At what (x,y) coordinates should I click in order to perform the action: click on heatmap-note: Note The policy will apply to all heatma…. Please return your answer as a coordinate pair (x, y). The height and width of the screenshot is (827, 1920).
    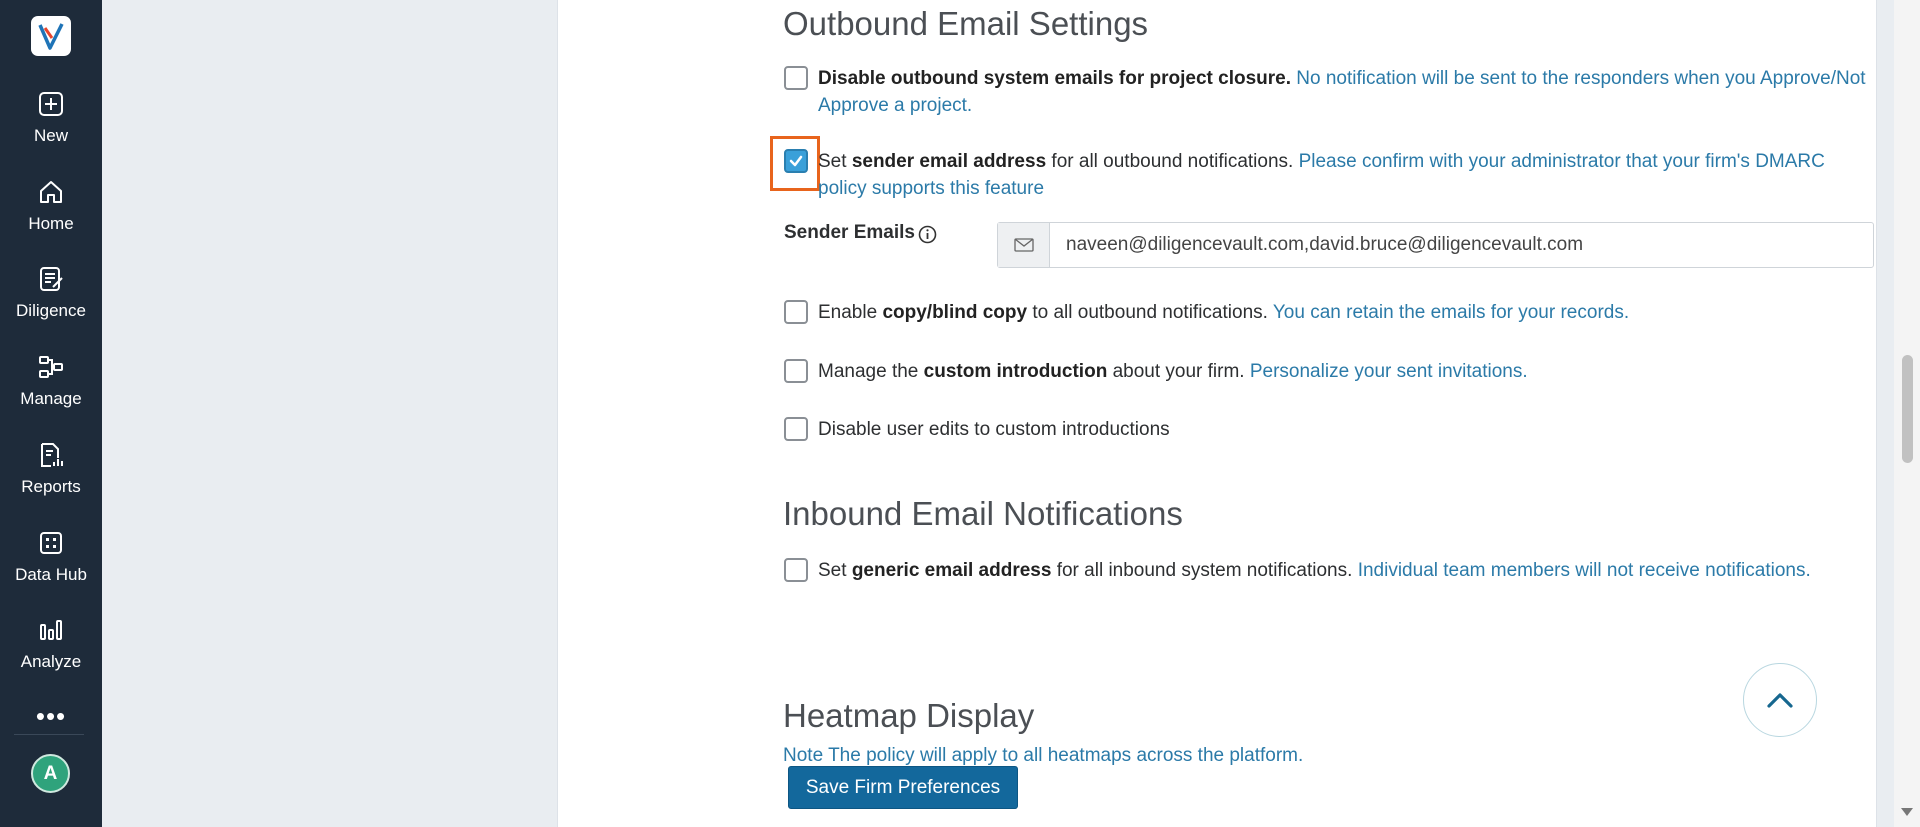
    Looking at the image, I should click on (1043, 755).